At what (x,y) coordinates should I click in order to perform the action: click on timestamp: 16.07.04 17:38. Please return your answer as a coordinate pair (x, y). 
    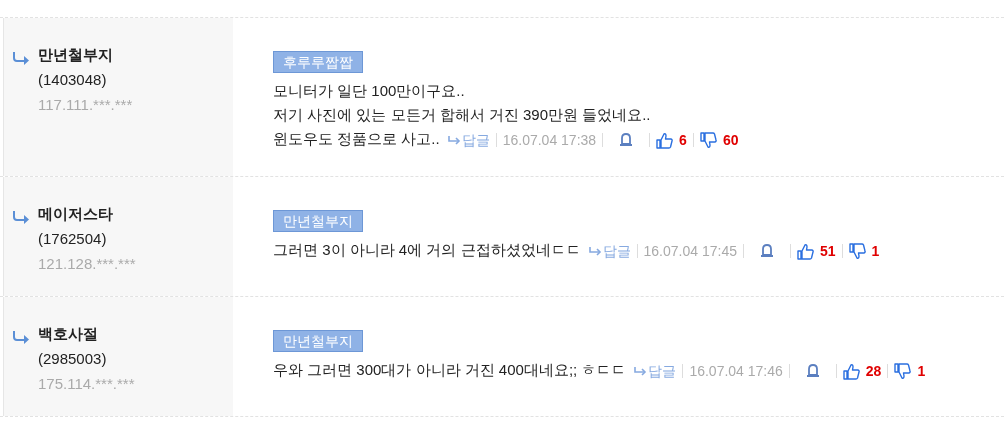
    Looking at the image, I should click on (549, 141).